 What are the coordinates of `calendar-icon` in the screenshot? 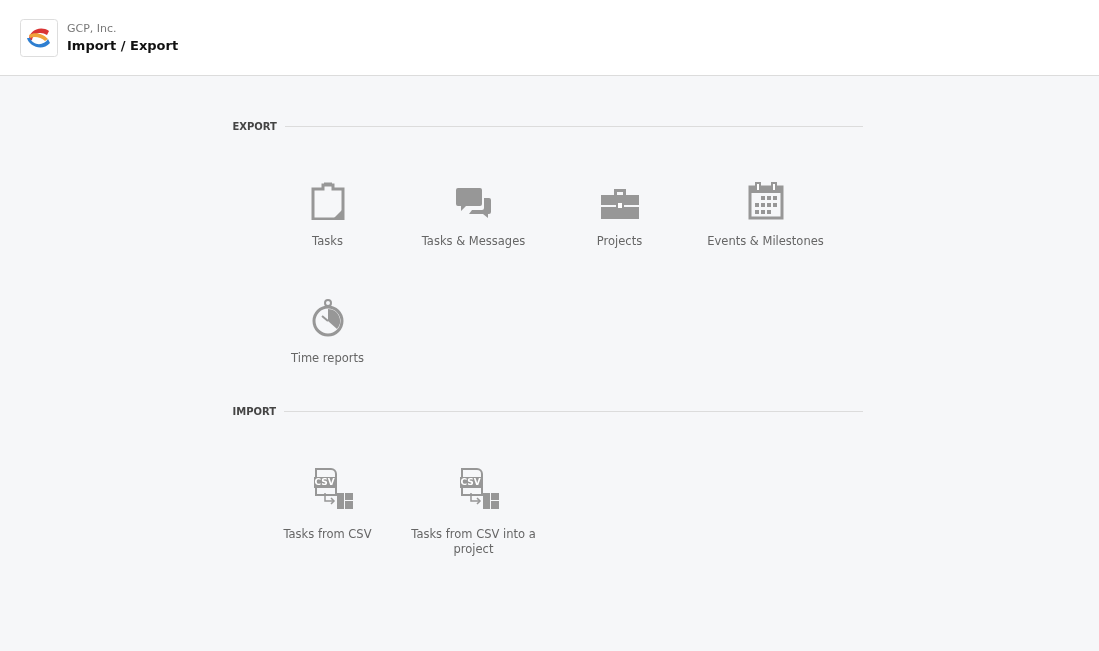 It's located at (765, 201).